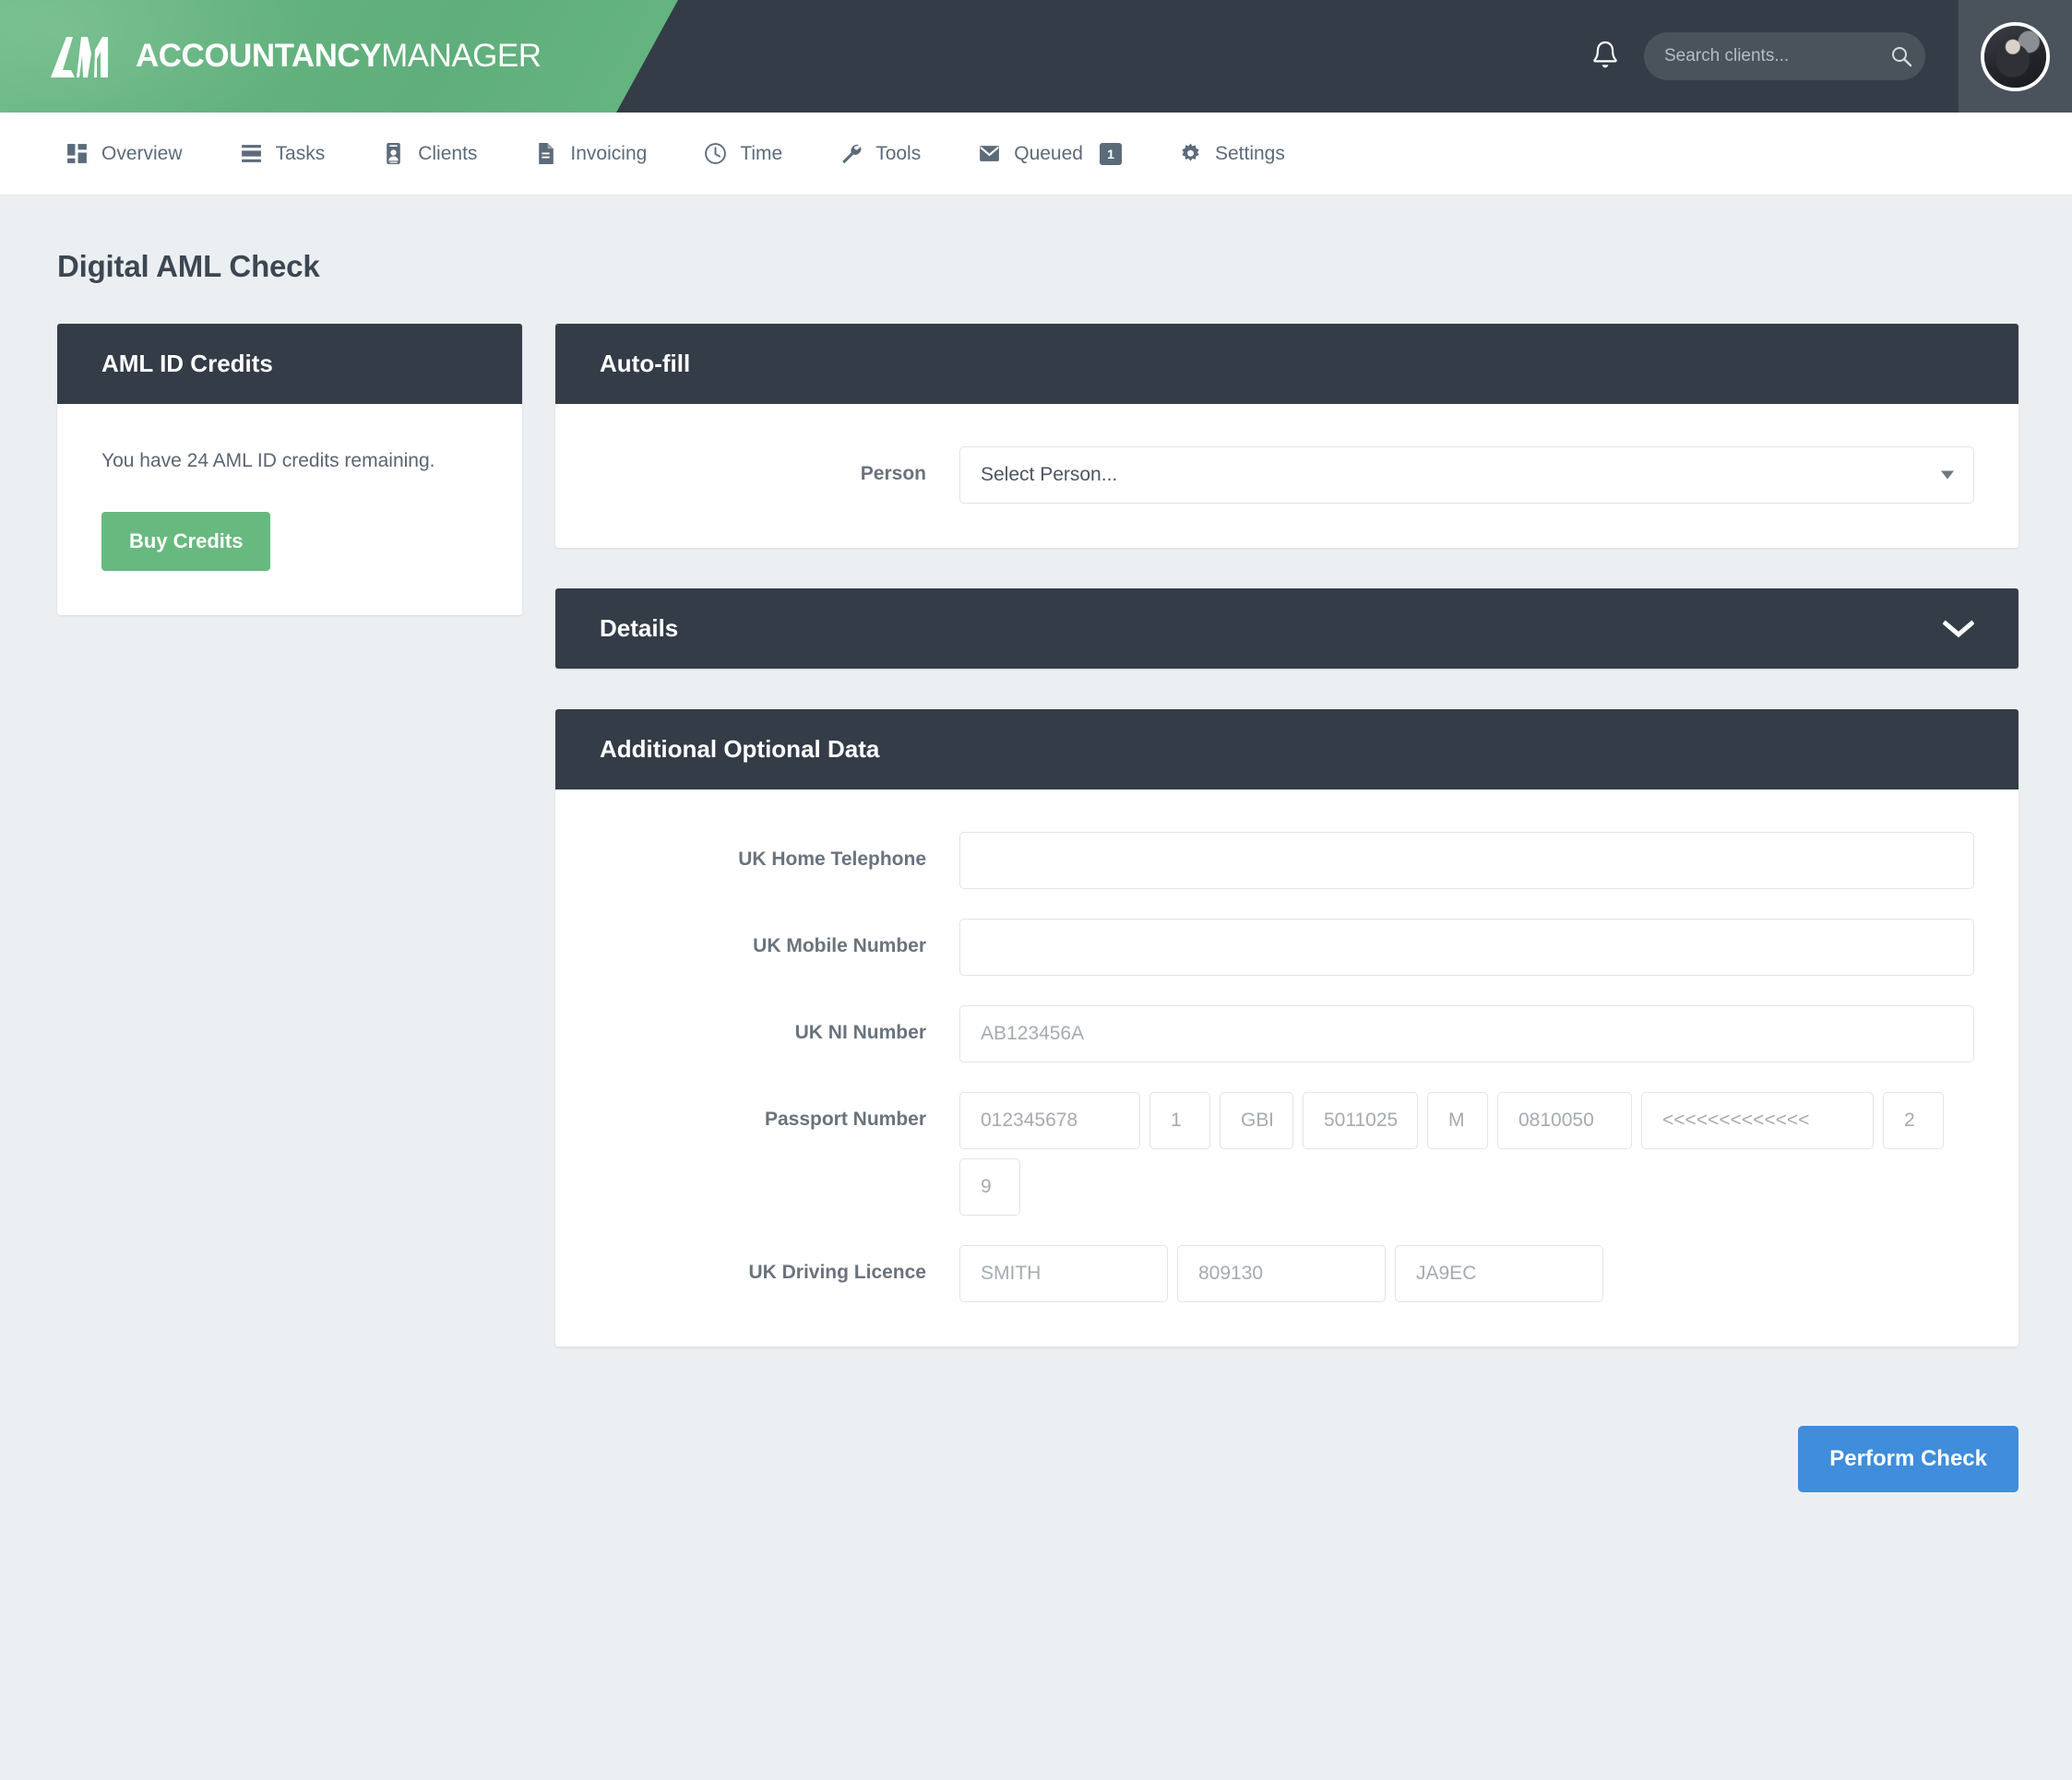 The width and height of the screenshot is (2072, 1780). I want to click on person-select, so click(1466, 475).